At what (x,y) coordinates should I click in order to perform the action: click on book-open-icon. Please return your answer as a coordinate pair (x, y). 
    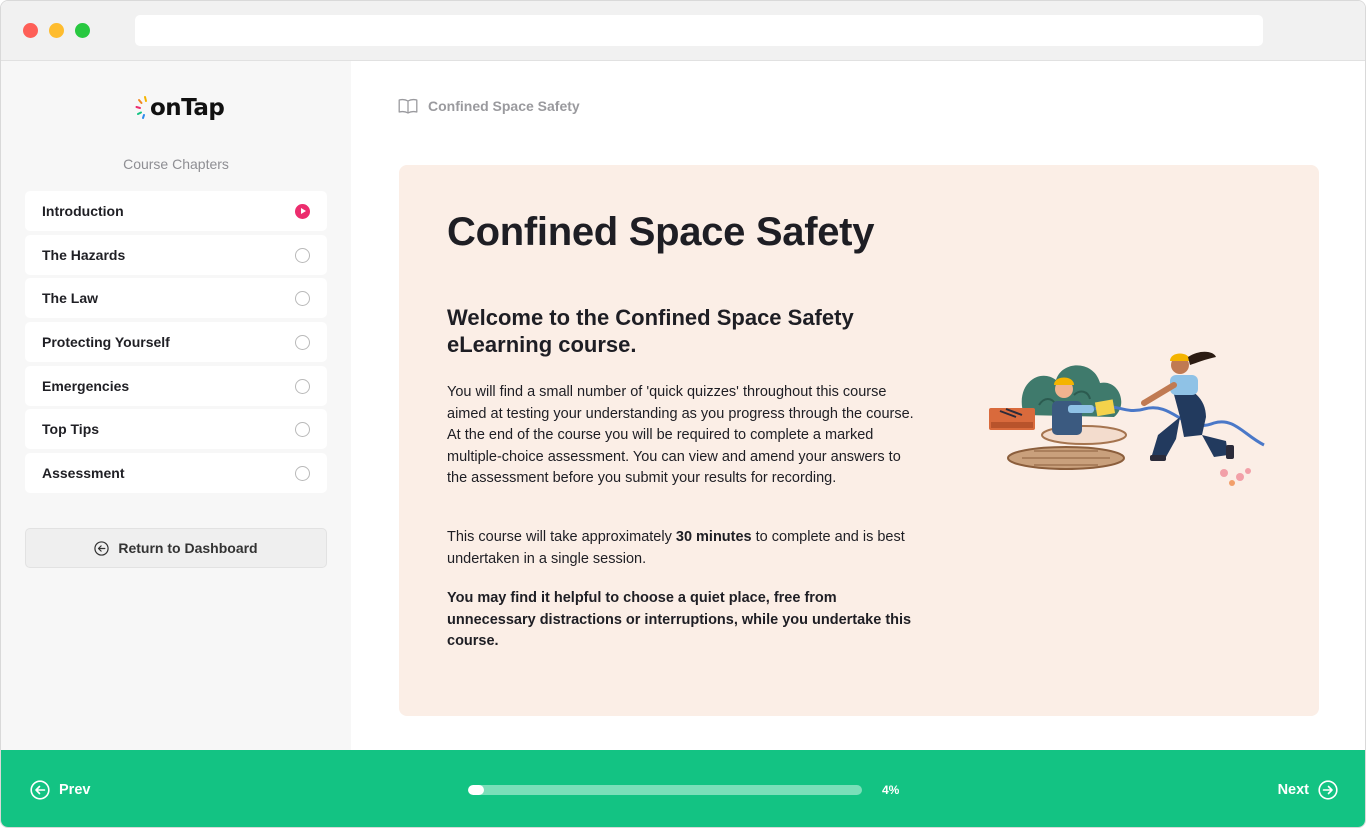
    Looking at the image, I should click on (408, 106).